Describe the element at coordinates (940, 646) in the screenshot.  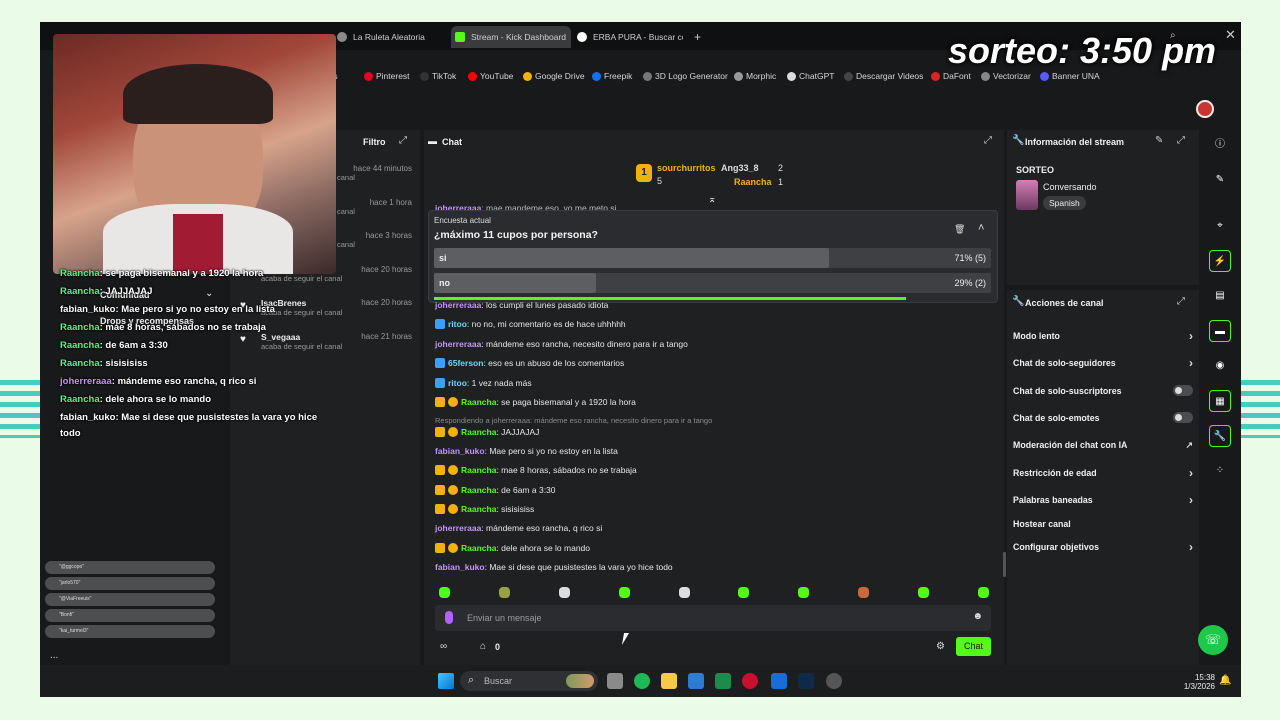
I see `gear-icon: ⚙` at that location.